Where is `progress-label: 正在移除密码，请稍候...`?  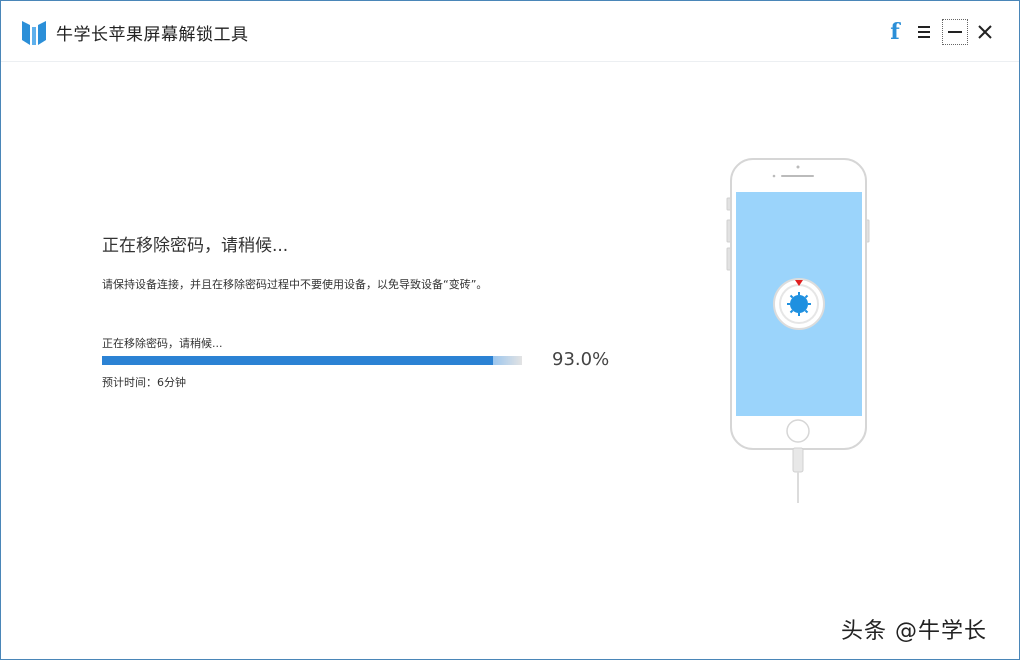
progress-label: 正在移除密码，请稍候... is located at coordinates (162, 343).